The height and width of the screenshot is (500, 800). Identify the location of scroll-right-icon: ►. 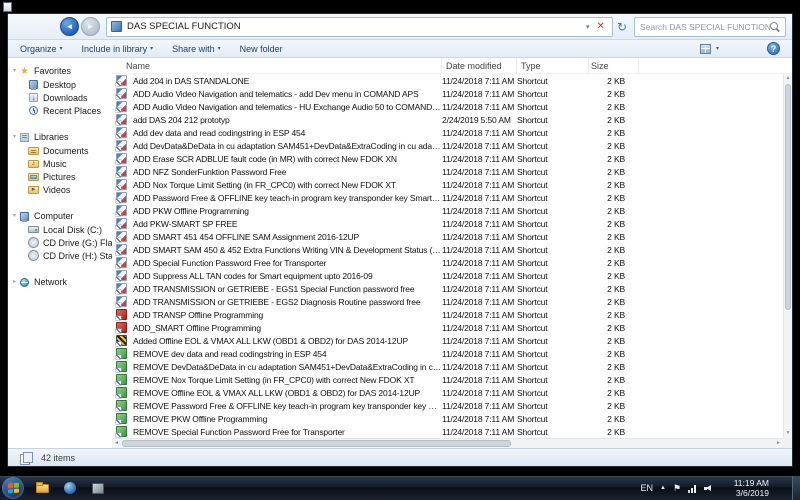
(778, 443).